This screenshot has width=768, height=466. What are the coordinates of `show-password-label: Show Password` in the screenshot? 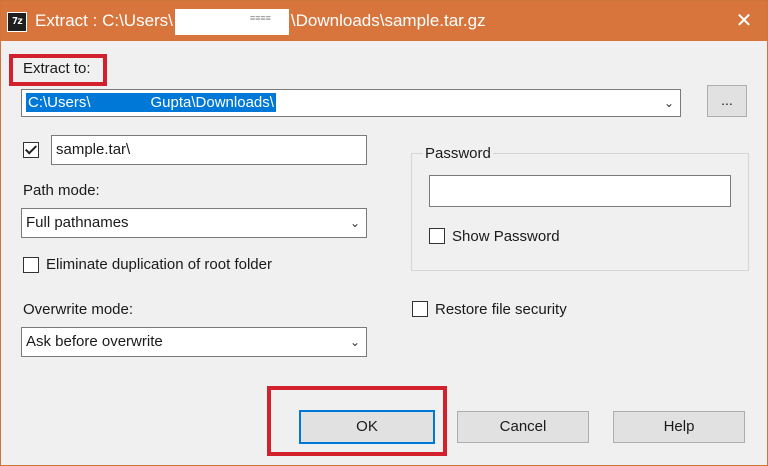 It's located at (506, 236).